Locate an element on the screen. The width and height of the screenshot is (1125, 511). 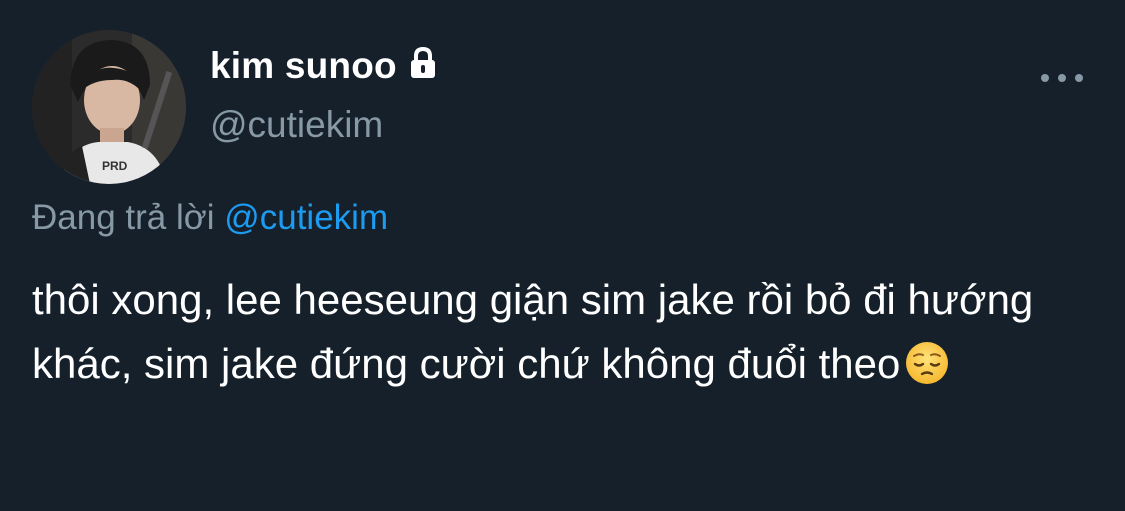
replying-to: Đang trả lời @cutiekim is located at coordinates (210, 218).